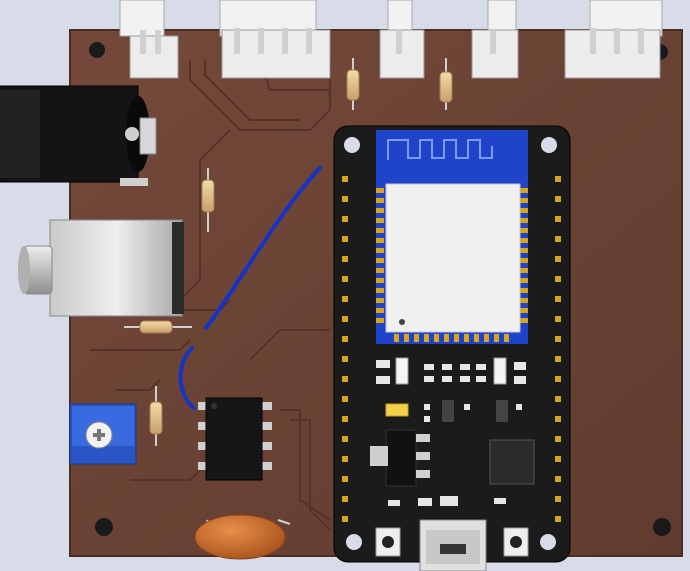  What do you see at coordinates (453, 545) in the screenshot?
I see `usb-port` at bounding box center [453, 545].